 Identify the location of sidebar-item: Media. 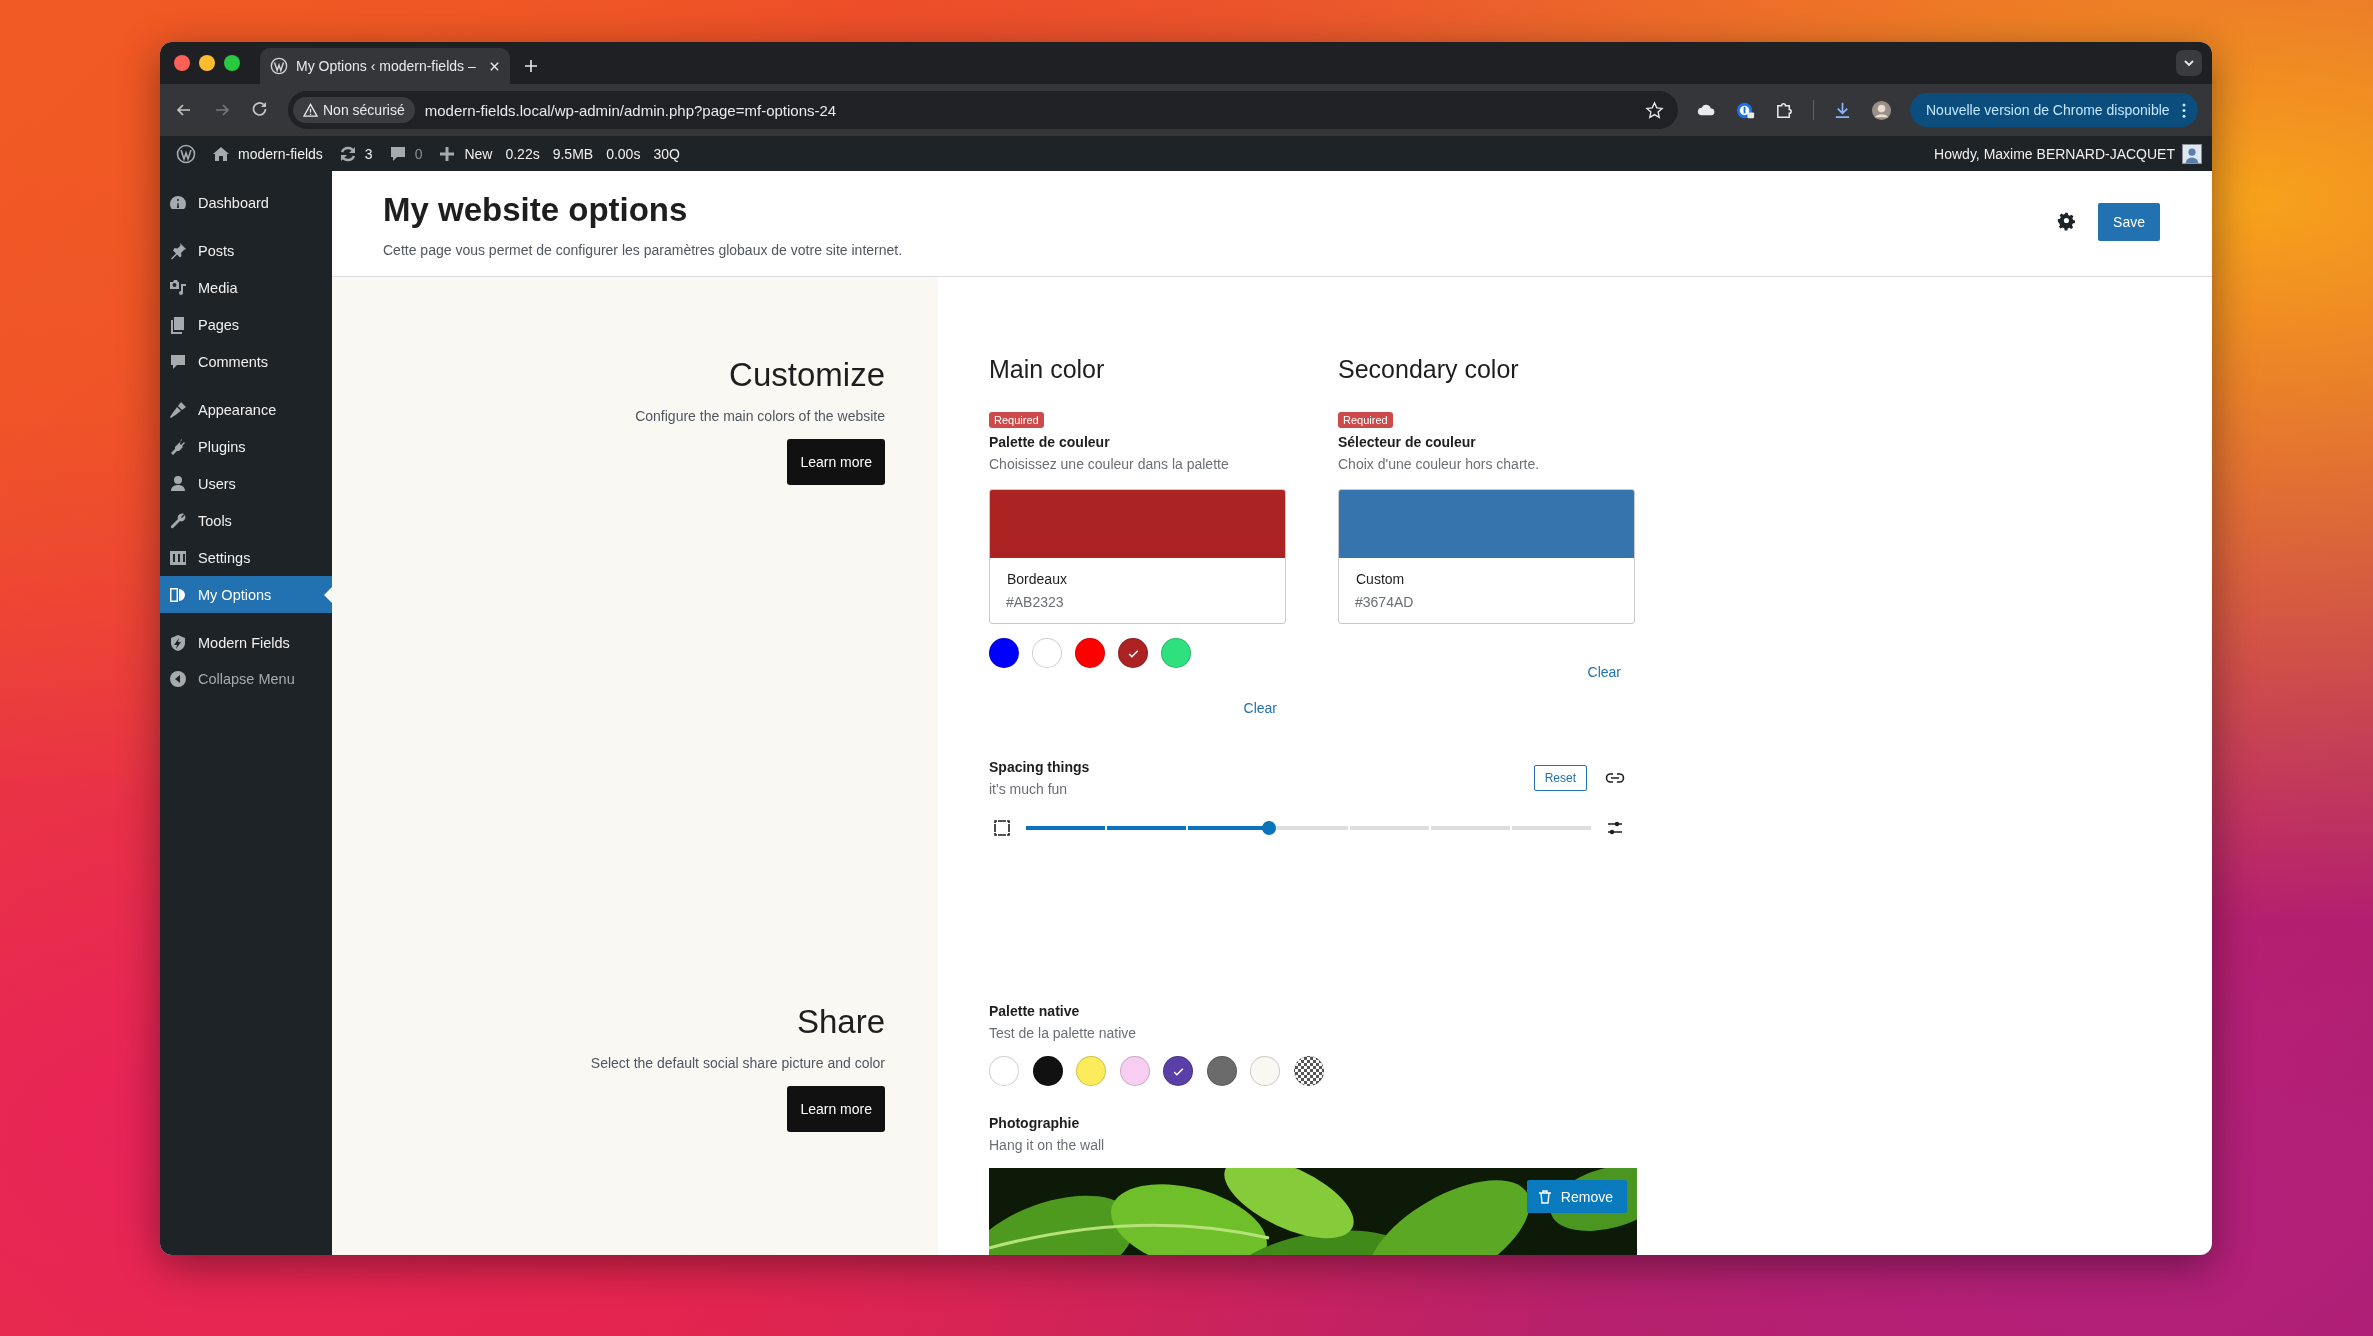
(246, 287).